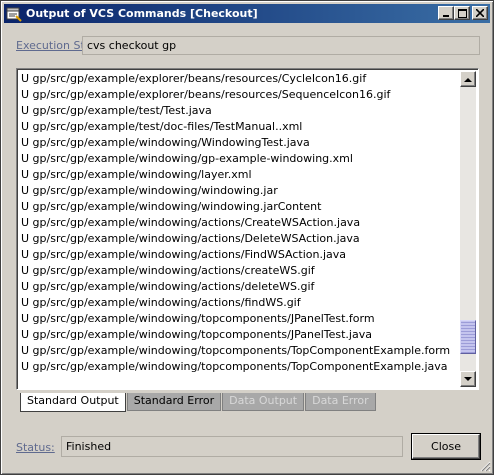 Image resolution: width=494 pixels, height=475 pixels. Describe the element at coordinates (340, 402) in the screenshot. I see `tab-data-error: Data Error` at that location.